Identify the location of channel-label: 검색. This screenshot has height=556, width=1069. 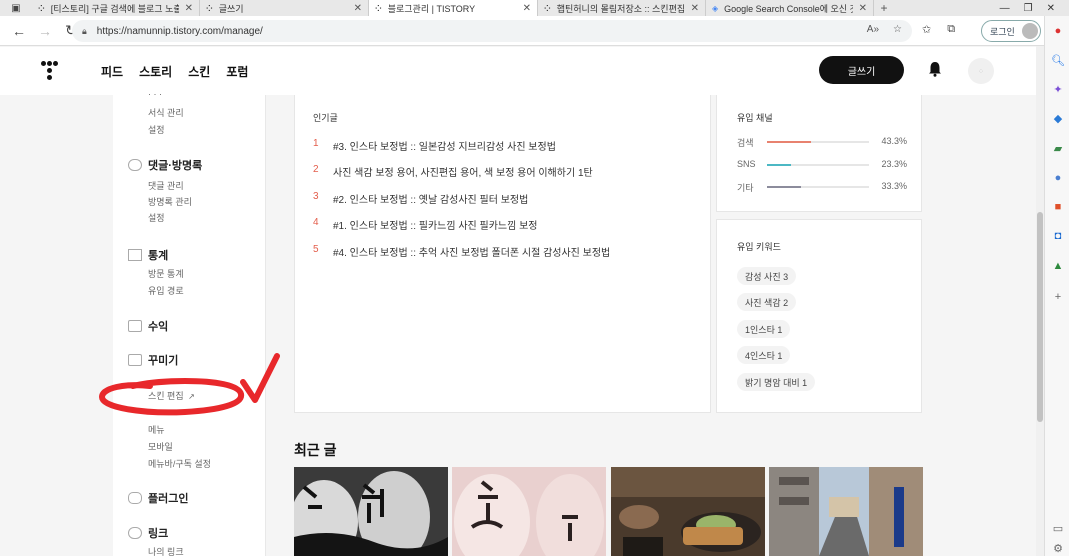
(745, 143).